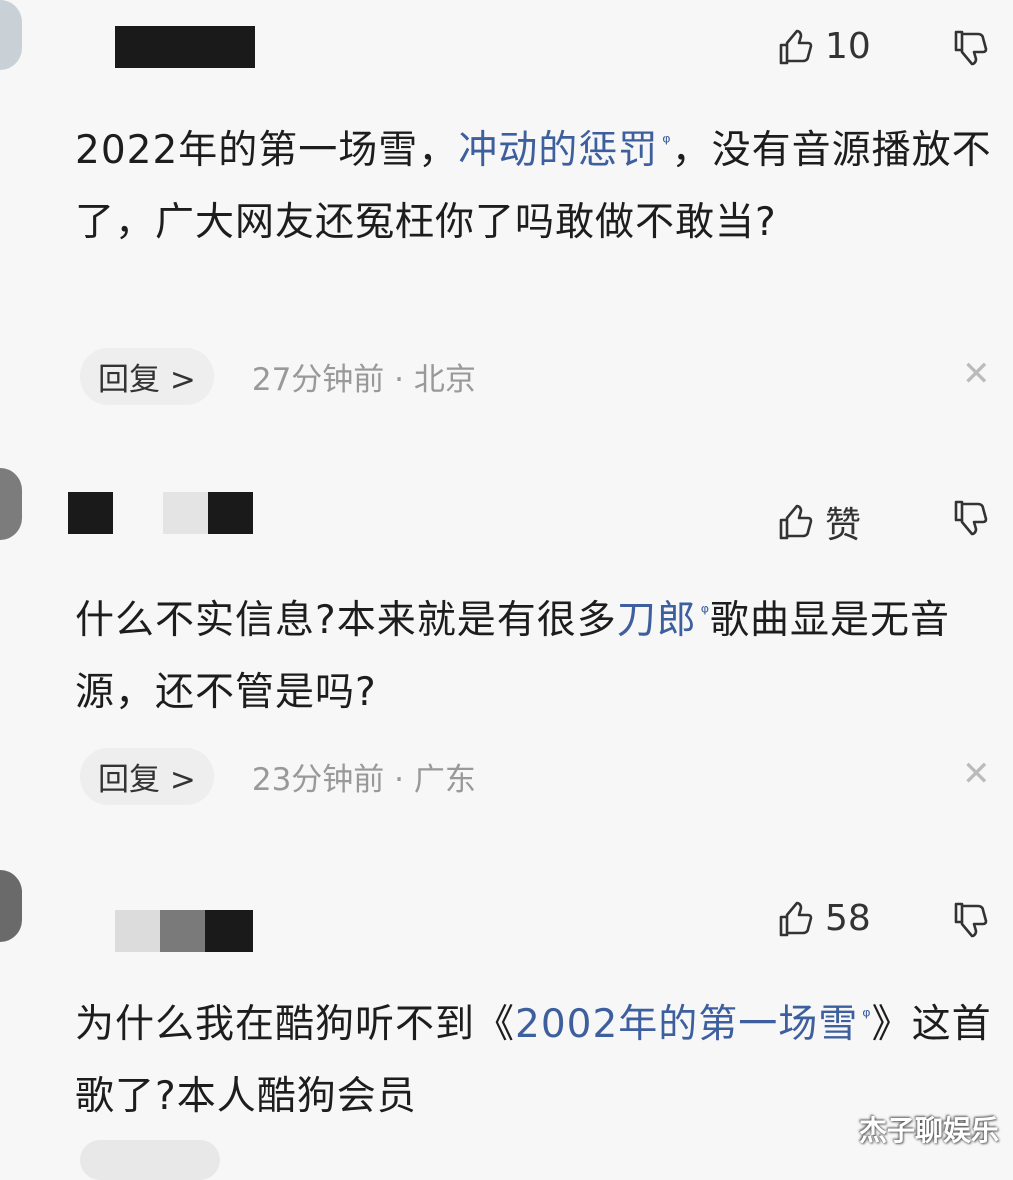  I want to click on watermark: 杰子聊娱乐, so click(928, 1130).